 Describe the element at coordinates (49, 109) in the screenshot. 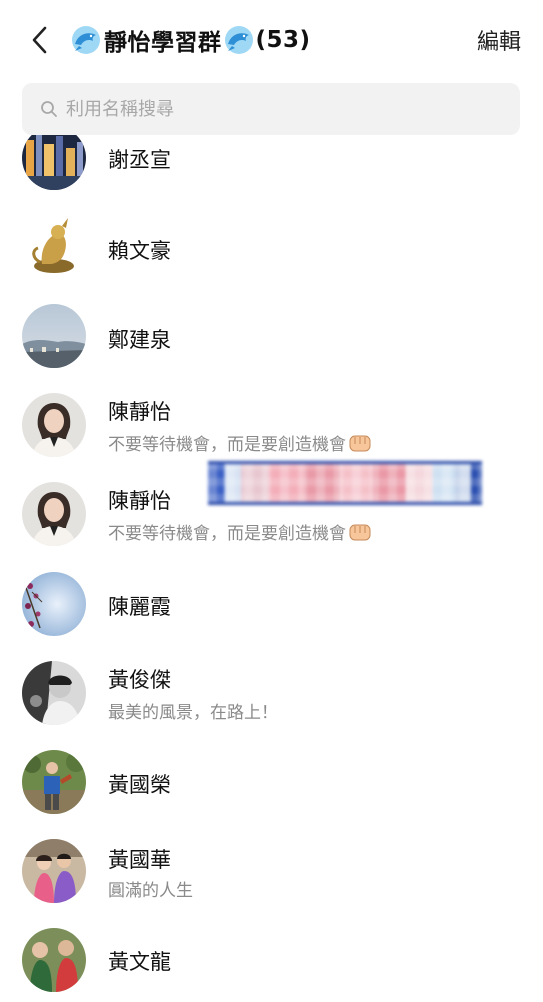

I see `search-icon` at that location.